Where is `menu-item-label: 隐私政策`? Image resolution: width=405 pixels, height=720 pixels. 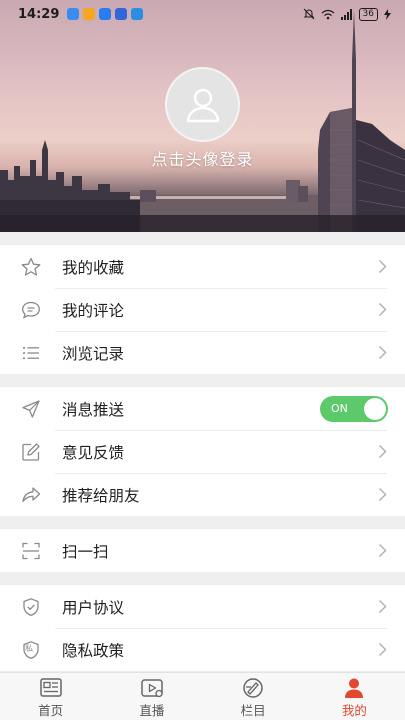 menu-item-label: 隐私政策 is located at coordinates (93, 650).